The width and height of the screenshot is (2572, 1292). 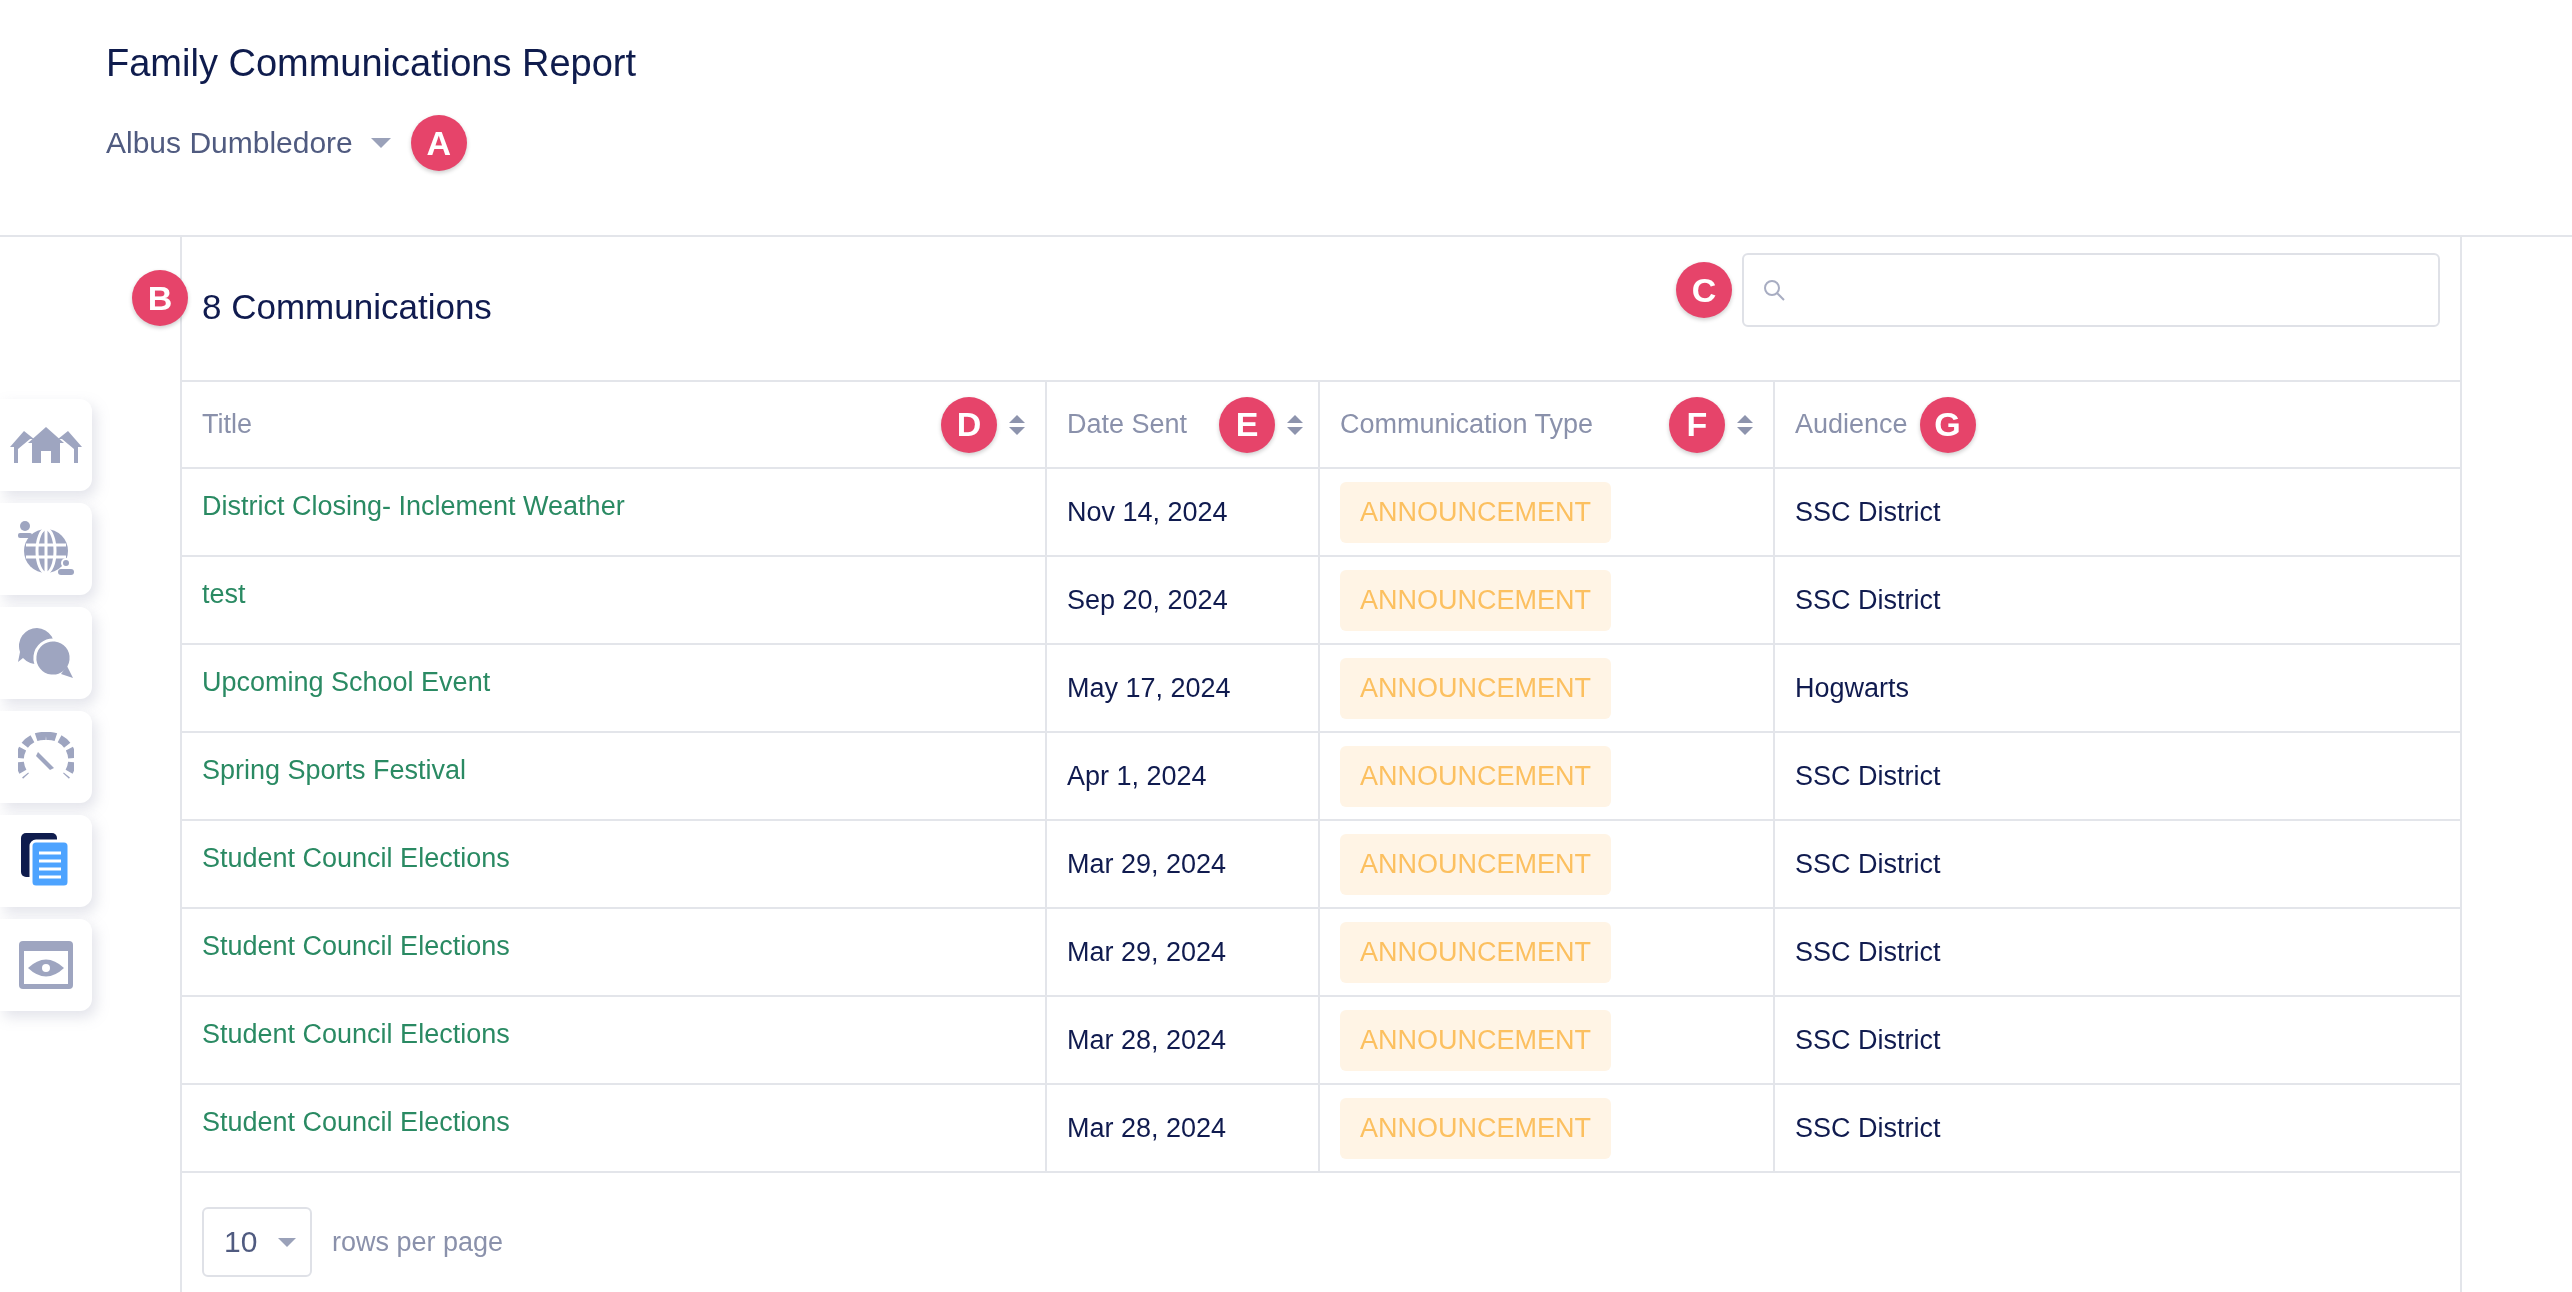 What do you see at coordinates (46, 445) in the screenshot?
I see `houses-icon` at bounding box center [46, 445].